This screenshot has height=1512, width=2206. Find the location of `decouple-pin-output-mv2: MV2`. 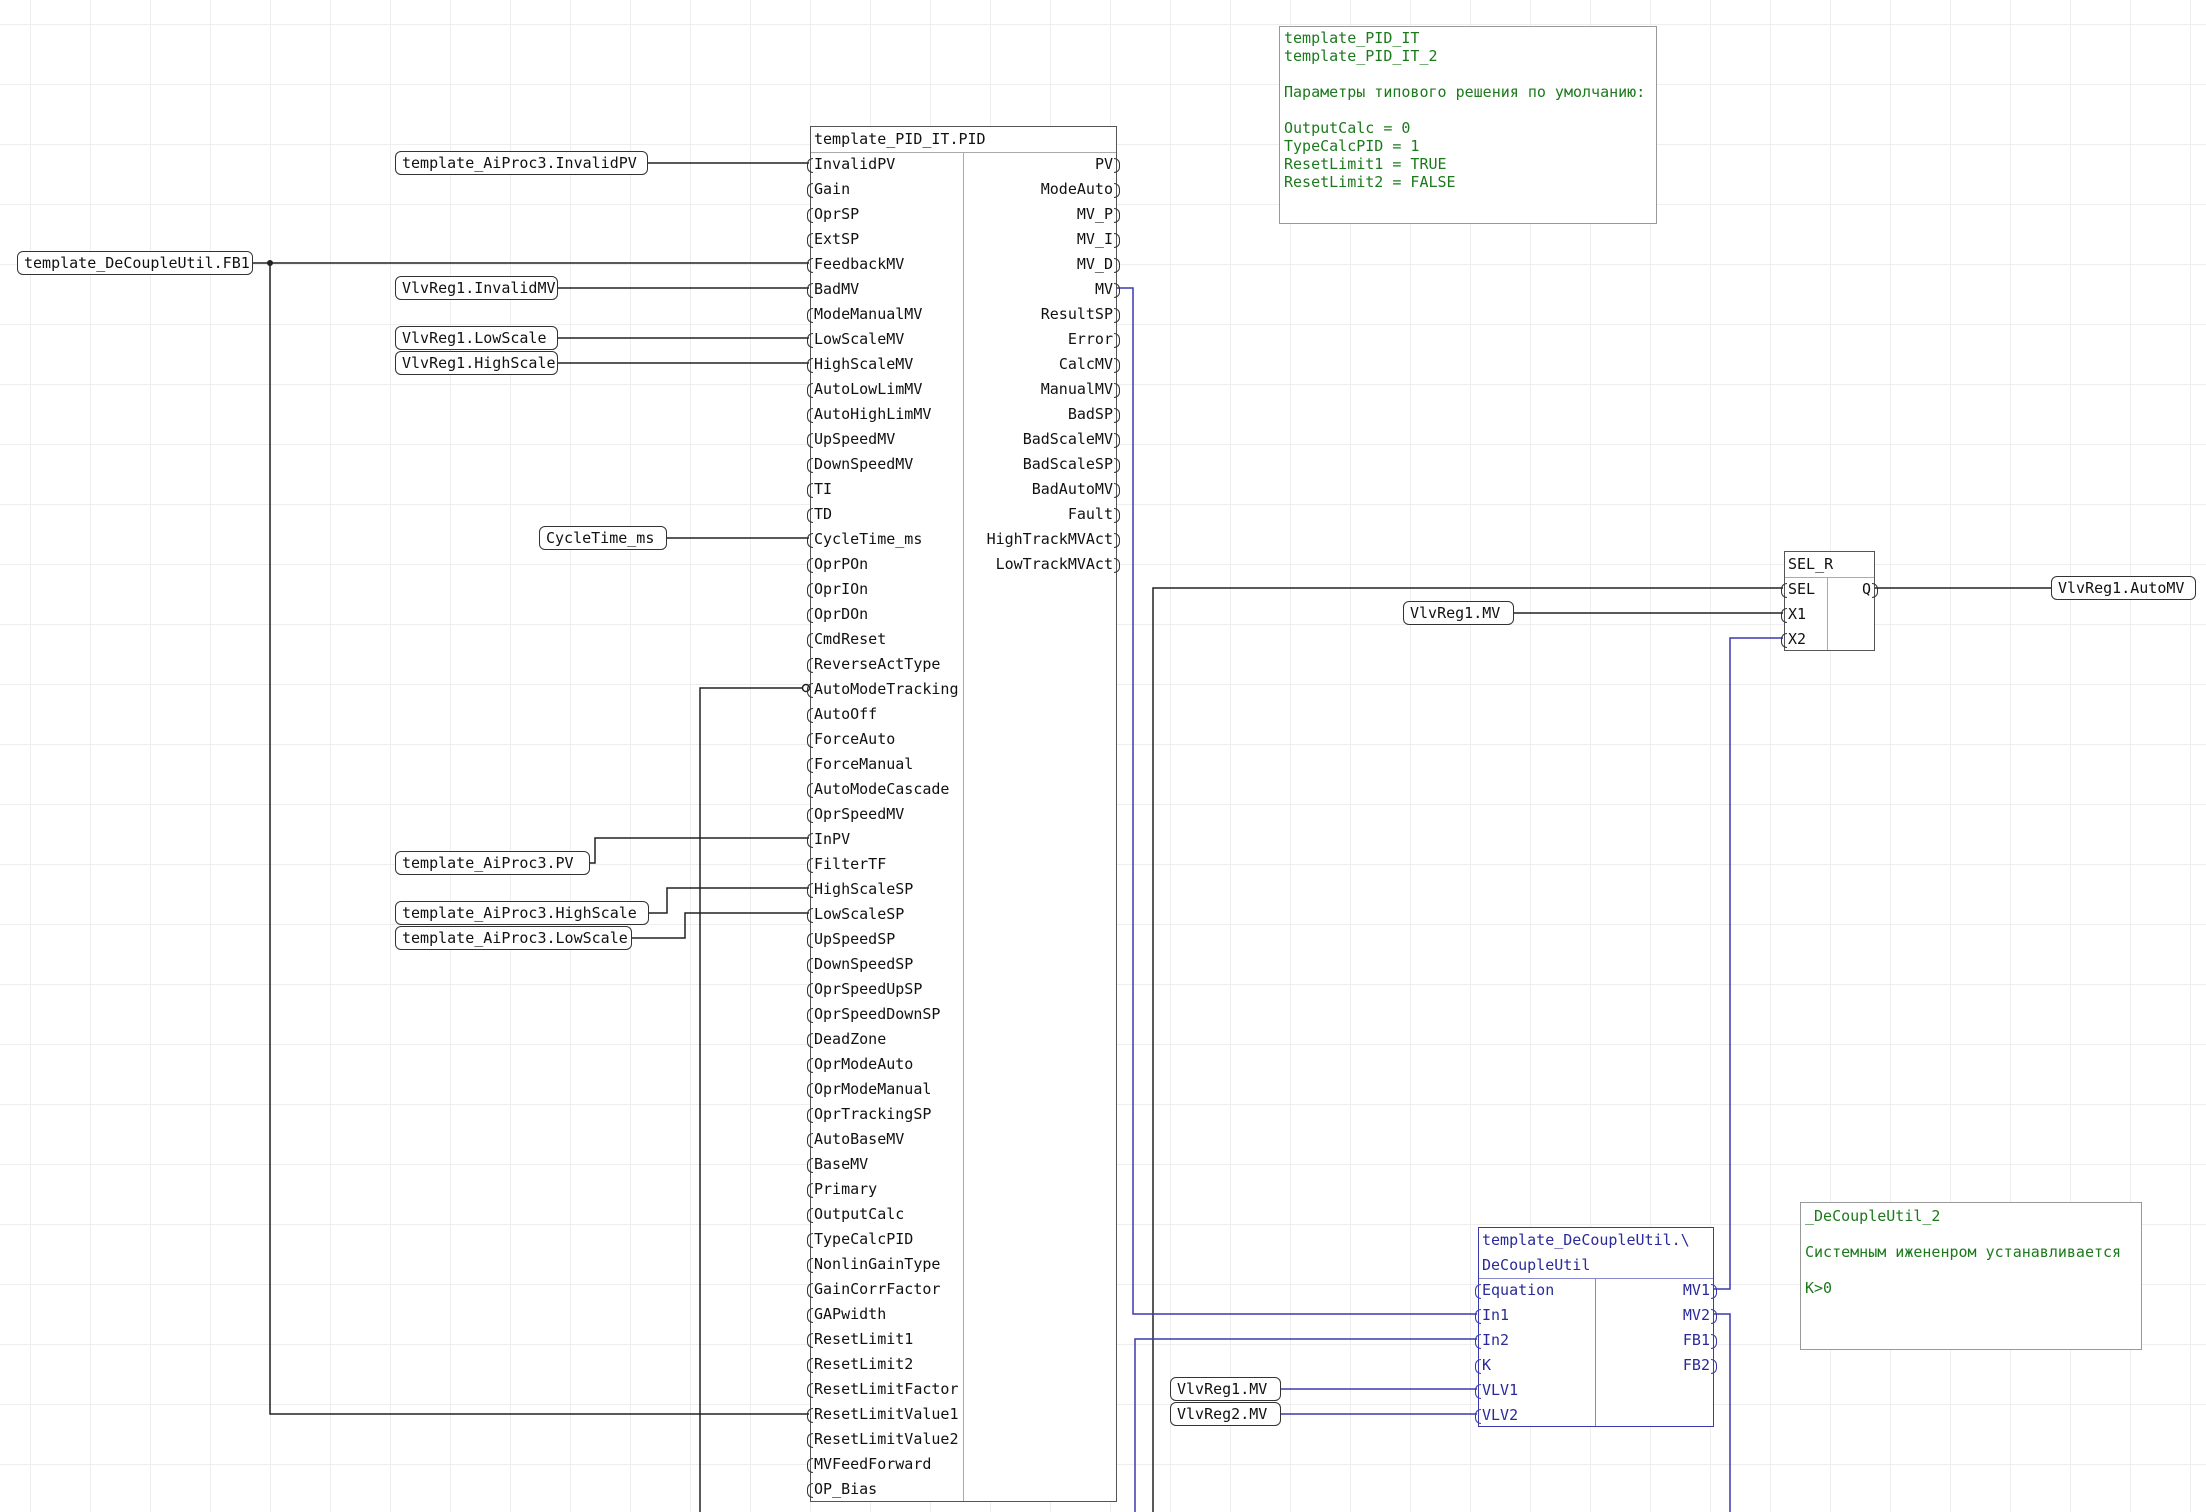

decouple-pin-output-mv2: MV2 is located at coordinates (1700, 1315).